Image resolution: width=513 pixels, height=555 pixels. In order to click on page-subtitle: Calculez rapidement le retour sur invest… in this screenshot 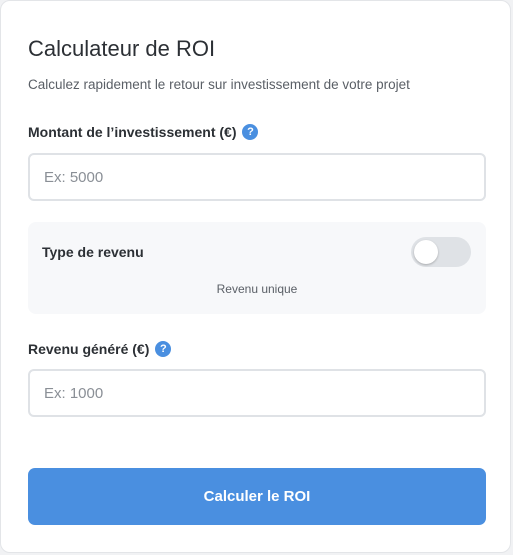, I will do `click(219, 84)`.